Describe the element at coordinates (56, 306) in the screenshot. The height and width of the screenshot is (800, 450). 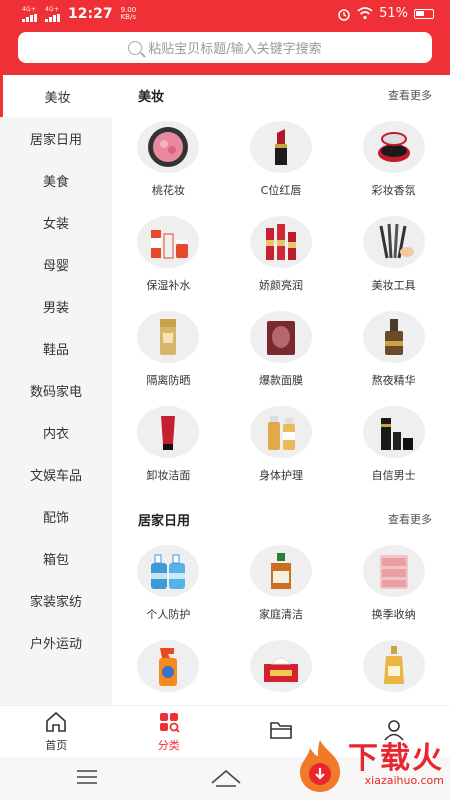
I see `sidebar-item-mens: 男装` at that location.